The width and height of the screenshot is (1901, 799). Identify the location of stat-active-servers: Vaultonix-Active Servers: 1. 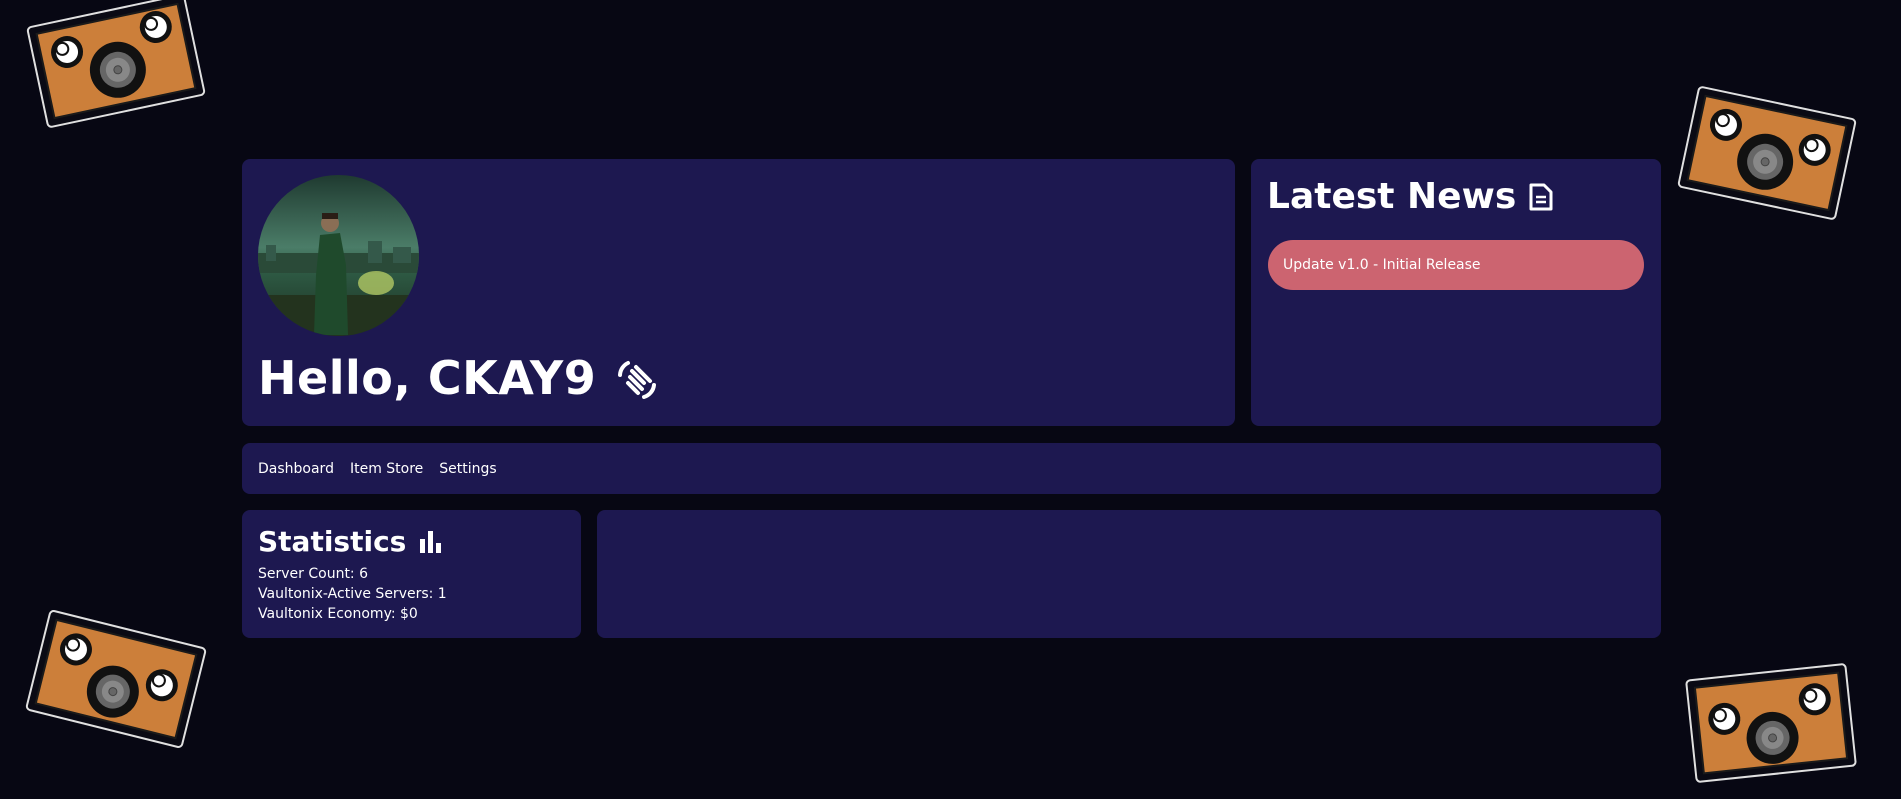
(352, 594).